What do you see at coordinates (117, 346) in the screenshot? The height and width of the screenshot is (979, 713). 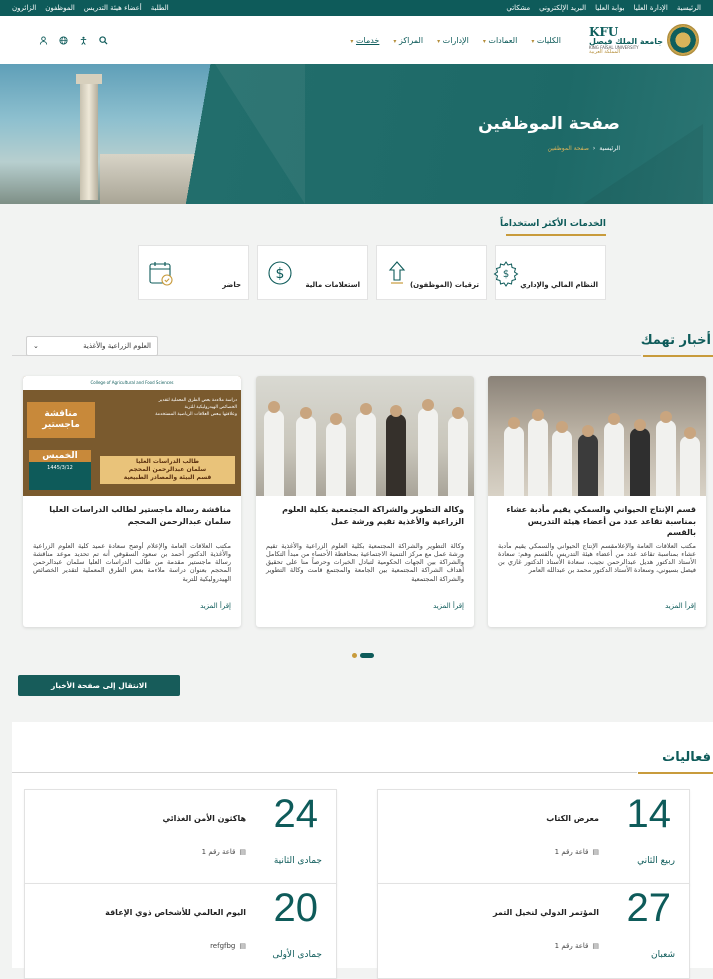 I see `college-filter-value: العلوم الزراعية والأغذية` at bounding box center [117, 346].